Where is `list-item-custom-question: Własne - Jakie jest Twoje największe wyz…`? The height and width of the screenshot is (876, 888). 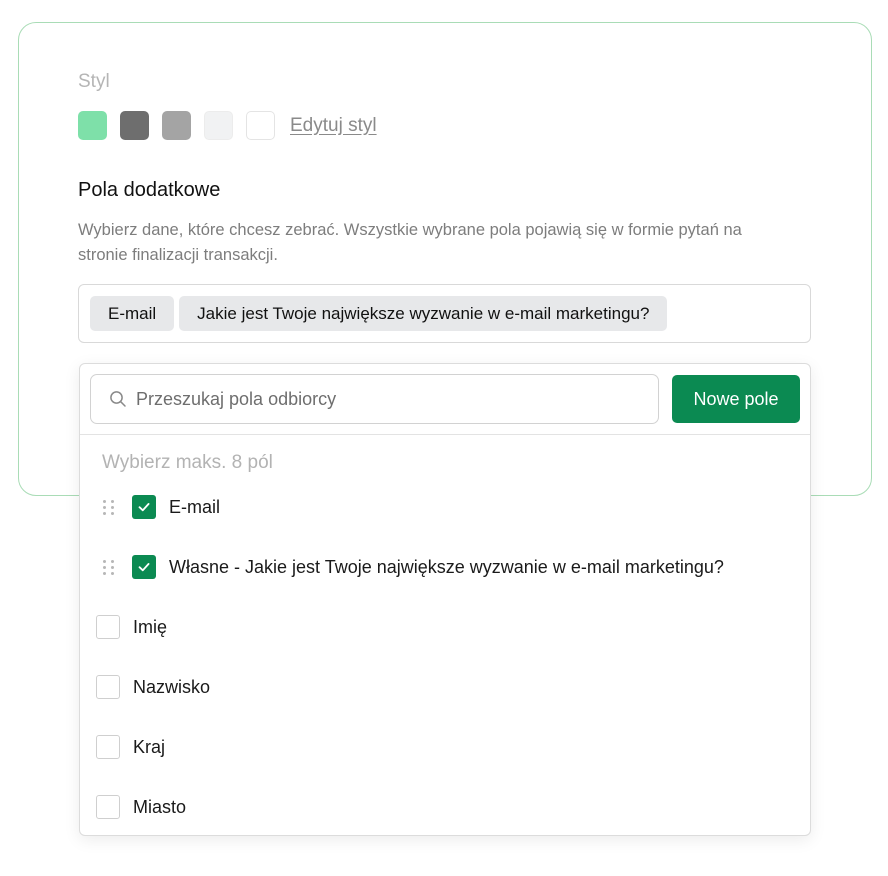 list-item-custom-question: Własne - Jakie jest Twoje największe wyz… is located at coordinates (445, 567).